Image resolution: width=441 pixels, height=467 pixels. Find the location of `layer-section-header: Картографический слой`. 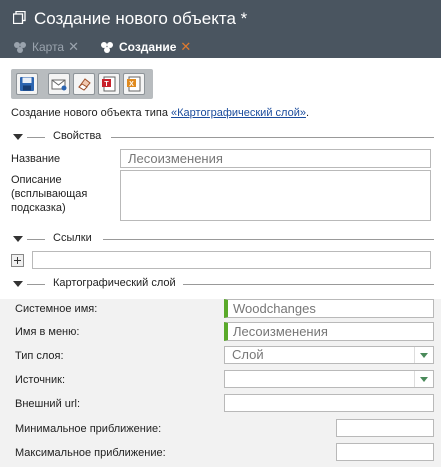

layer-section-header: Картографический слой is located at coordinates (222, 284).